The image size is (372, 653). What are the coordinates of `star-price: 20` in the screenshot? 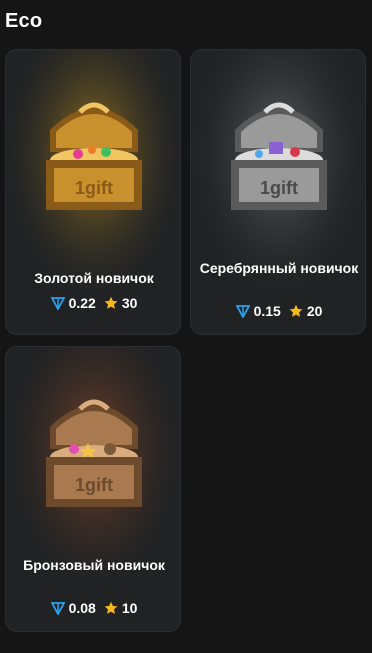 It's located at (306, 311).